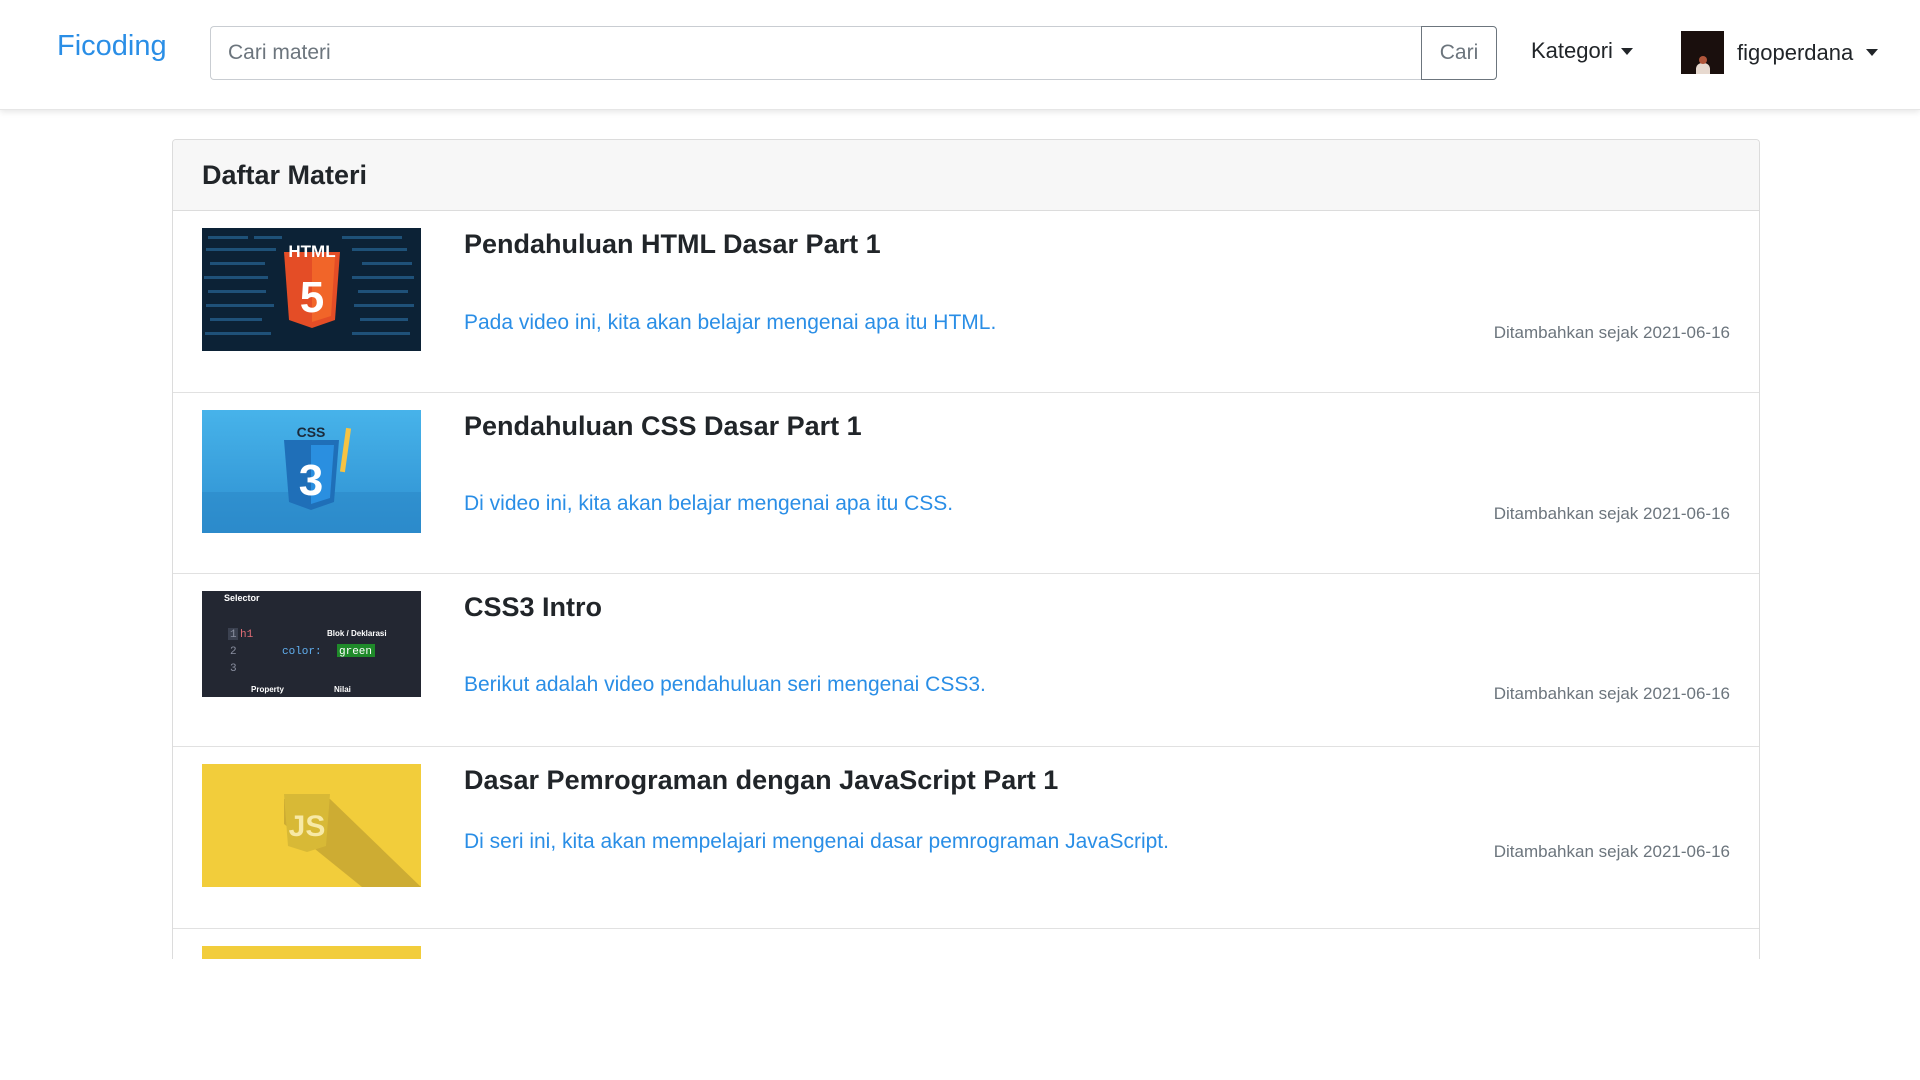  I want to click on thumb-css-text: CSS, so click(311, 432).